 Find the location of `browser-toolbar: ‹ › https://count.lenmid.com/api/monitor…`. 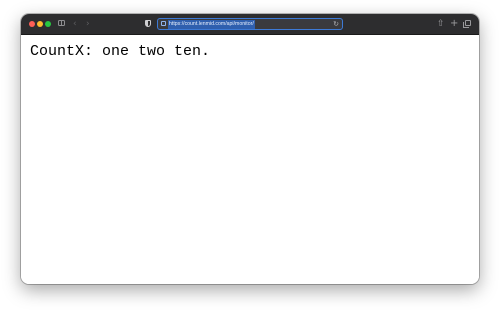

browser-toolbar: ‹ › https://count.lenmid.com/api/monitor… is located at coordinates (250, 24).